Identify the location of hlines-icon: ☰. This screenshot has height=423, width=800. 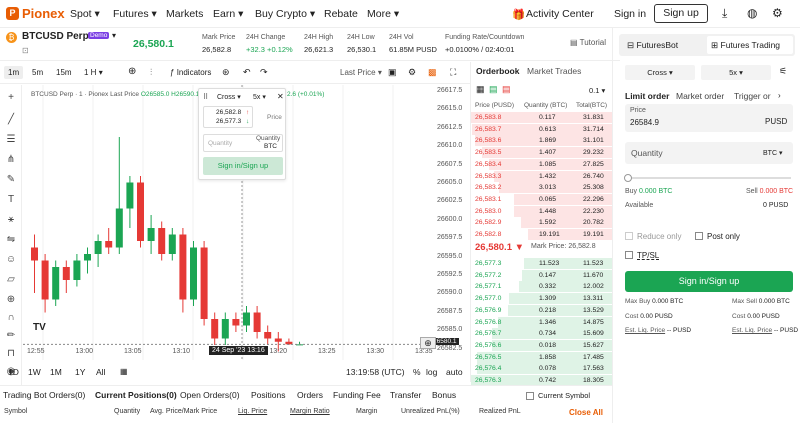
(11, 140).